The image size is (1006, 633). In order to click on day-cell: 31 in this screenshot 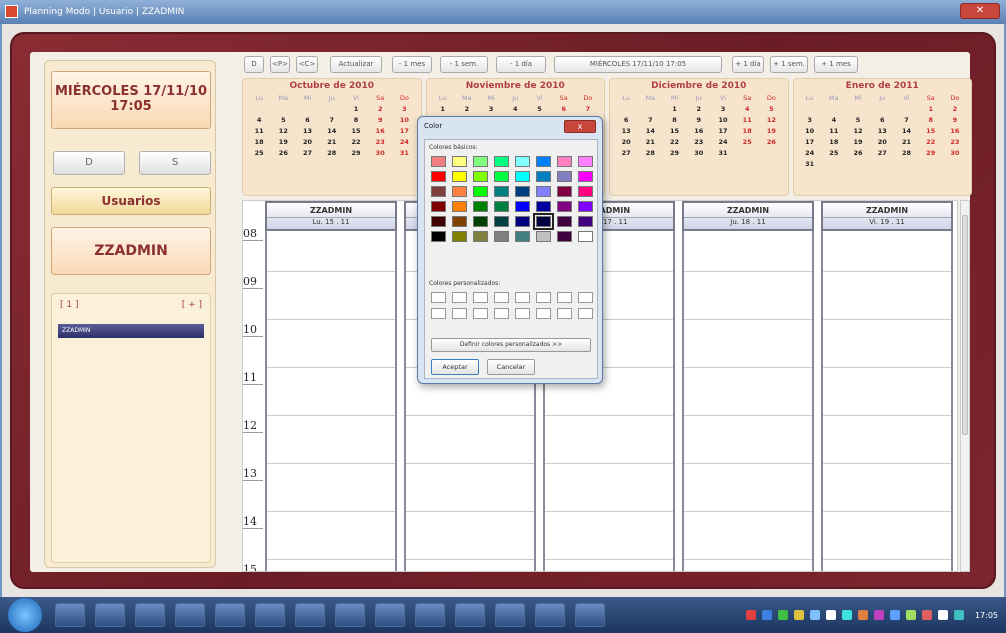, I will do `click(810, 164)`.